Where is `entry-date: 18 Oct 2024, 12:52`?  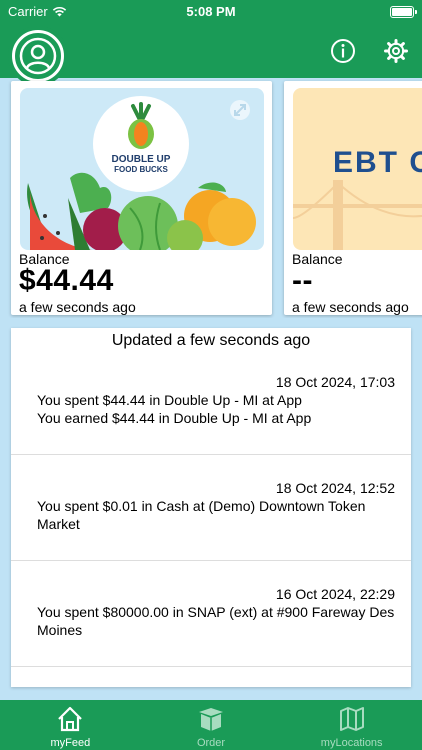 entry-date: 18 Oct 2024, 12:52 is located at coordinates (335, 488).